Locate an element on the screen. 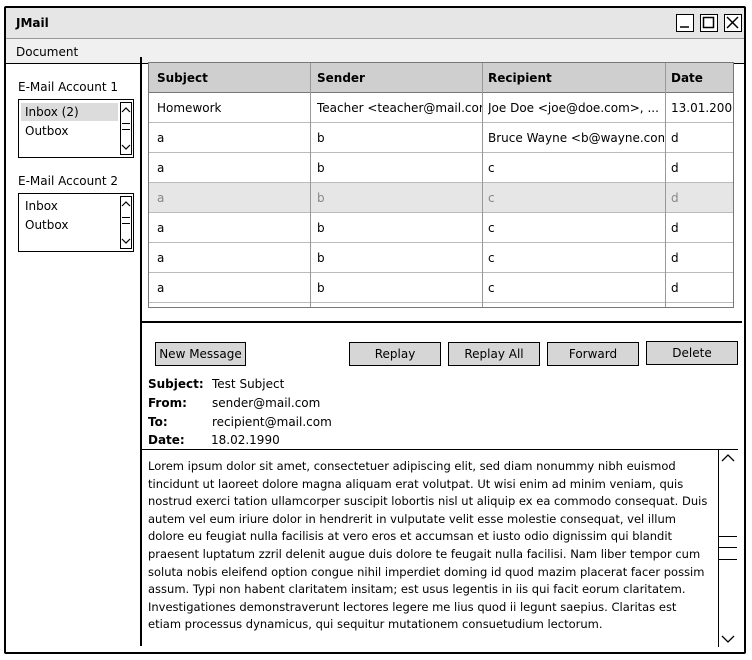  account-2-label: E-Mail Account 2 is located at coordinates (68, 181).